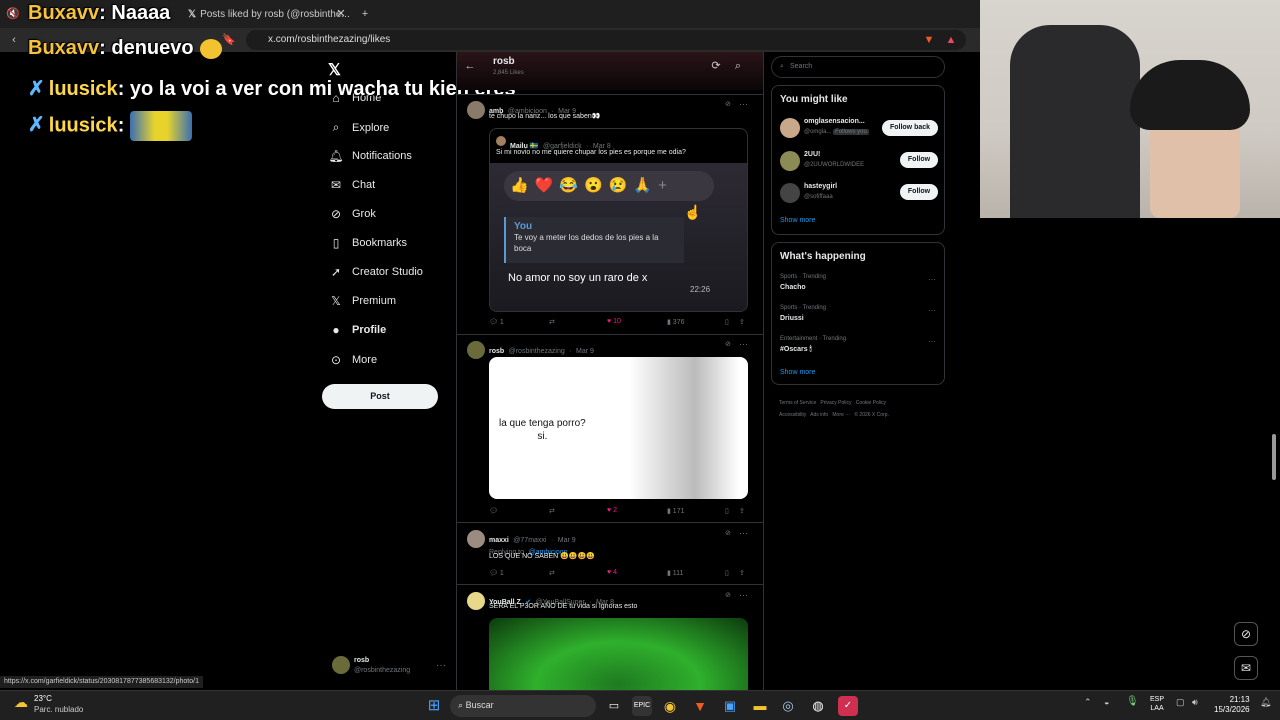  Describe the element at coordinates (43, 698) in the screenshot. I see `weather-temp: 23°C` at that location.